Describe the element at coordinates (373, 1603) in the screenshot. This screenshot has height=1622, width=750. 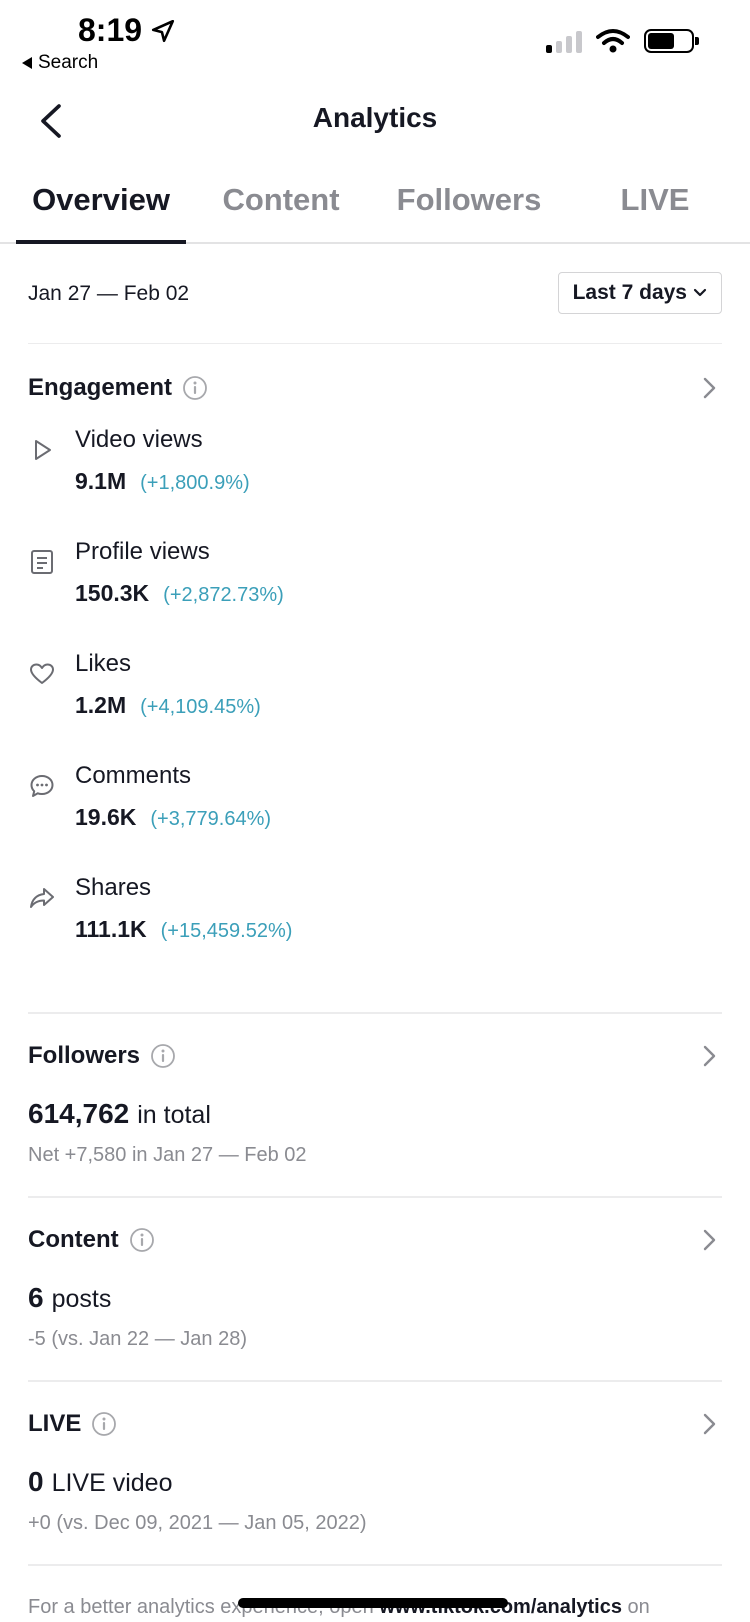
I see `home-indicator` at that location.